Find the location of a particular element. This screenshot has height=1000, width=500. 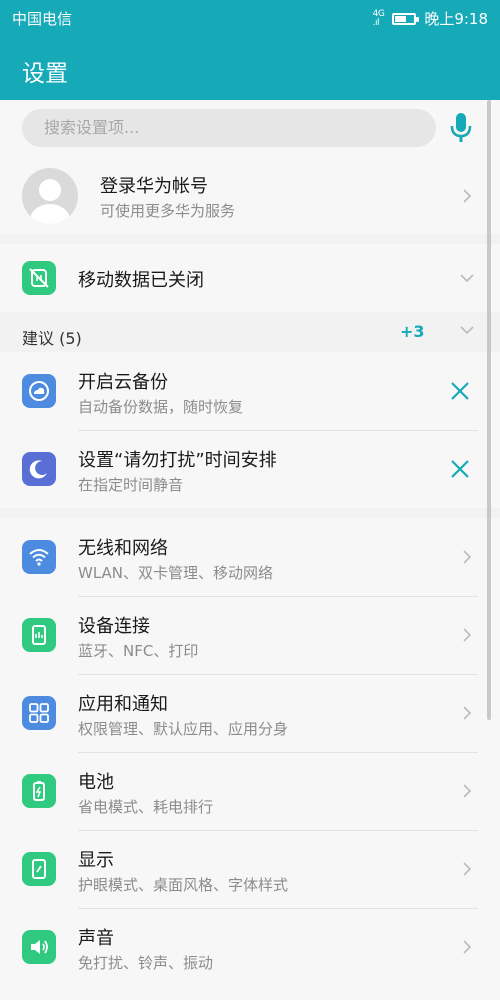

app-header: 中国电信 4G .ıl 晚上9:18 设置 is located at coordinates (250, 50).